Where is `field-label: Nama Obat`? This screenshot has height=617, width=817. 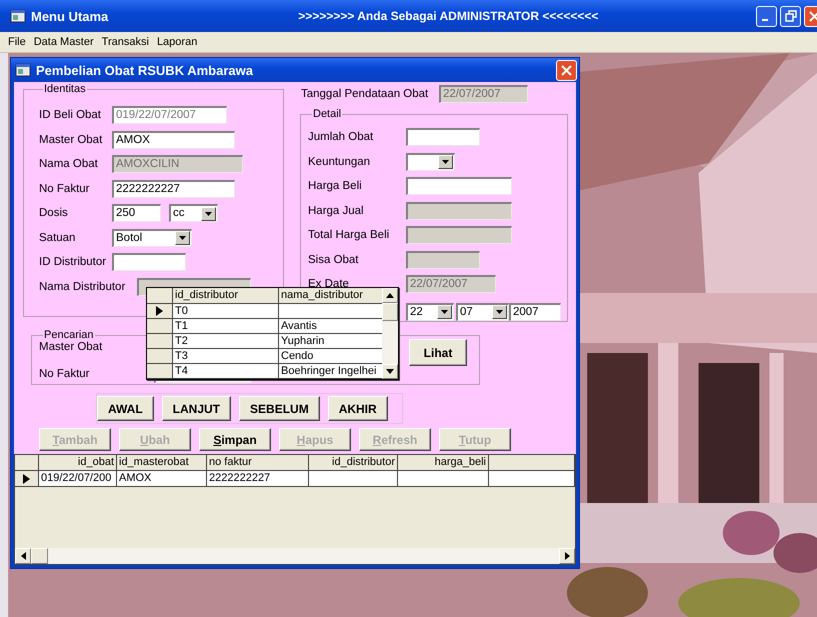 field-label: Nama Obat is located at coordinates (69, 164).